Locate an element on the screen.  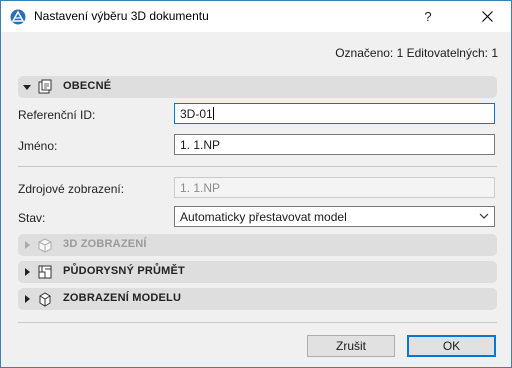
status-value: Automaticky přestavovat model is located at coordinates (263, 217).